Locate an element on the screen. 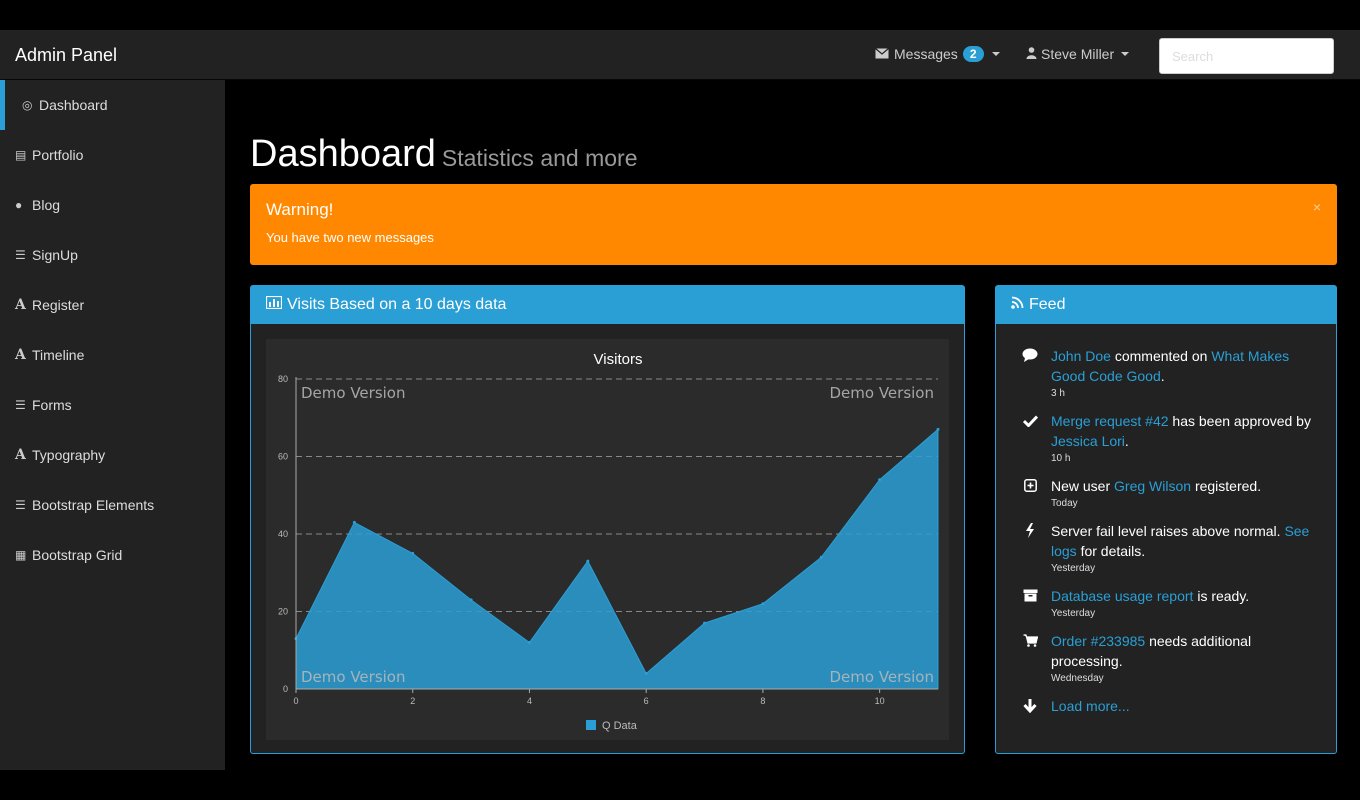 The image size is (1360, 800). feed-item: New user Greg Wilson registered. Today is located at coordinates (1167, 494).